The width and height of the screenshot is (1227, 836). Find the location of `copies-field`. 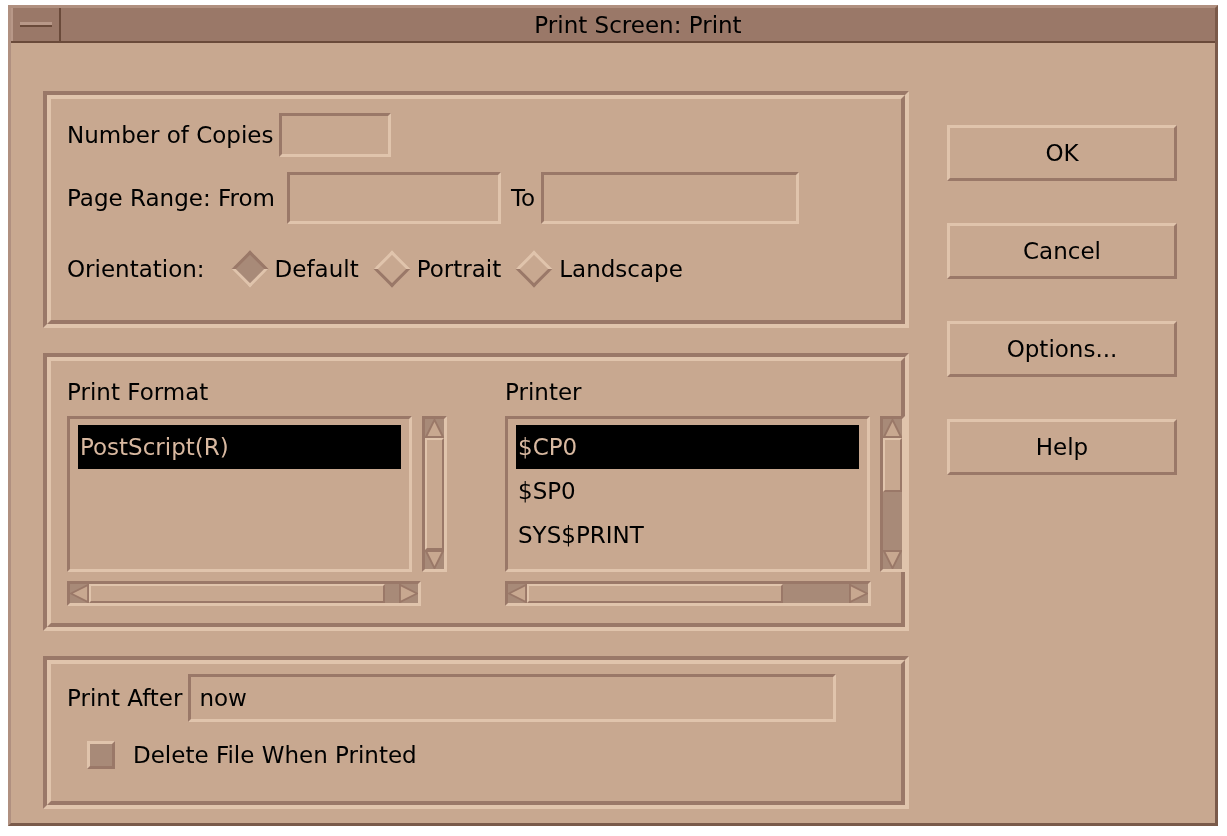

copies-field is located at coordinates (335, 135).